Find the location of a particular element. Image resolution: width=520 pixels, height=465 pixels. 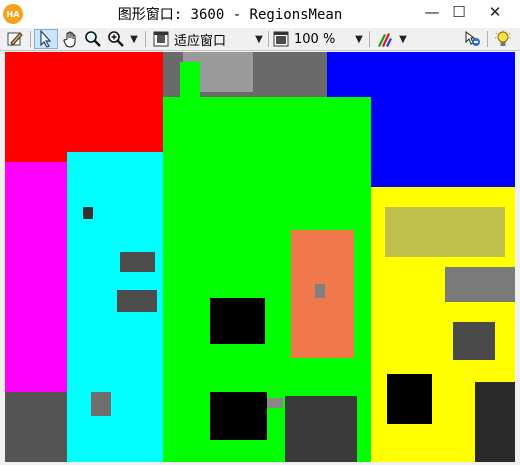

toolbar: ▼ 适应窗口 ▼ 100 % ▼ ▼ is located at coordinates (260, 39).